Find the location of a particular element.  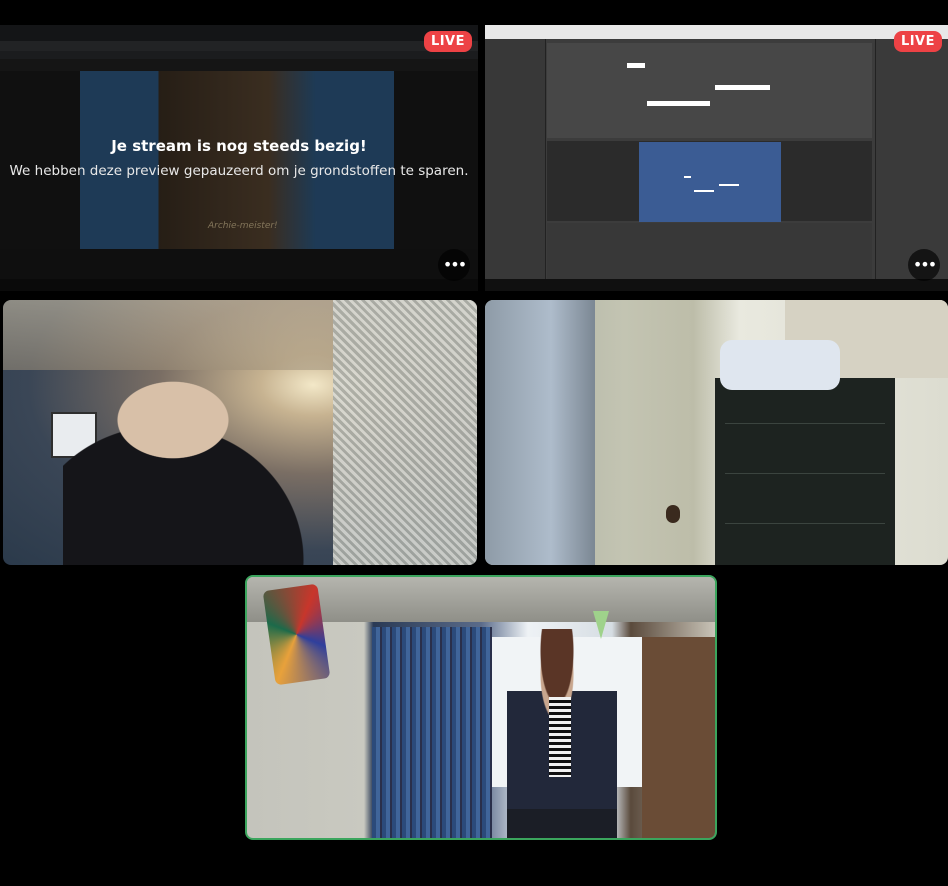

door-knob is located at coordinates (673, 514).